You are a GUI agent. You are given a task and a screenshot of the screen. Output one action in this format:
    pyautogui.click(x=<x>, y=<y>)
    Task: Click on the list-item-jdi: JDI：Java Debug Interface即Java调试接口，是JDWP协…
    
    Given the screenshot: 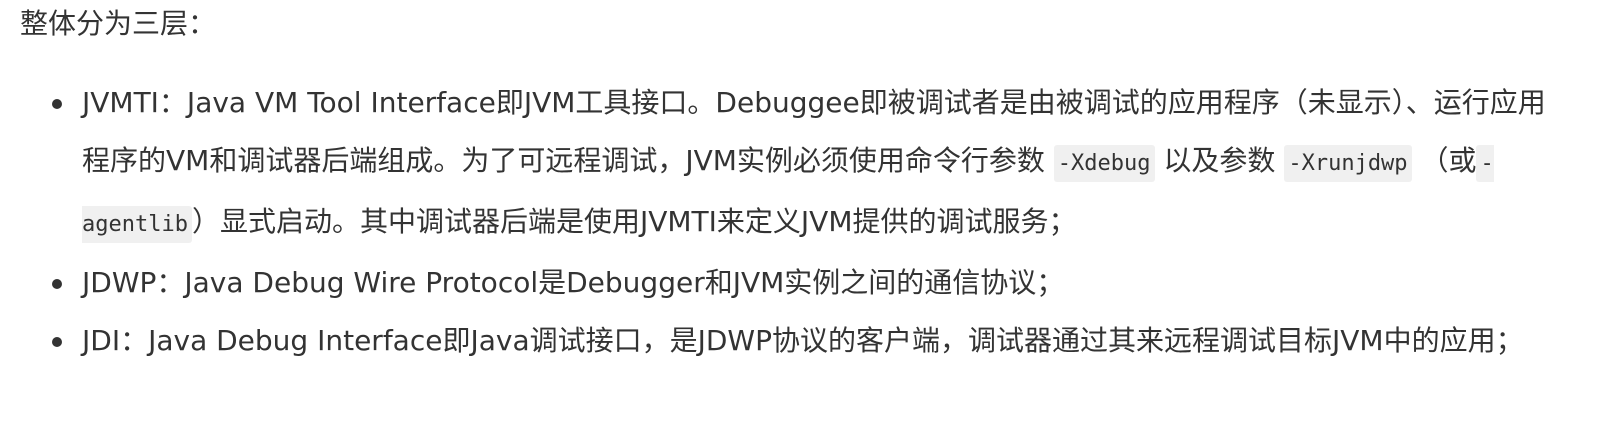 What is the action you would take?
    pyautogui.click(x=809, y=341)
    